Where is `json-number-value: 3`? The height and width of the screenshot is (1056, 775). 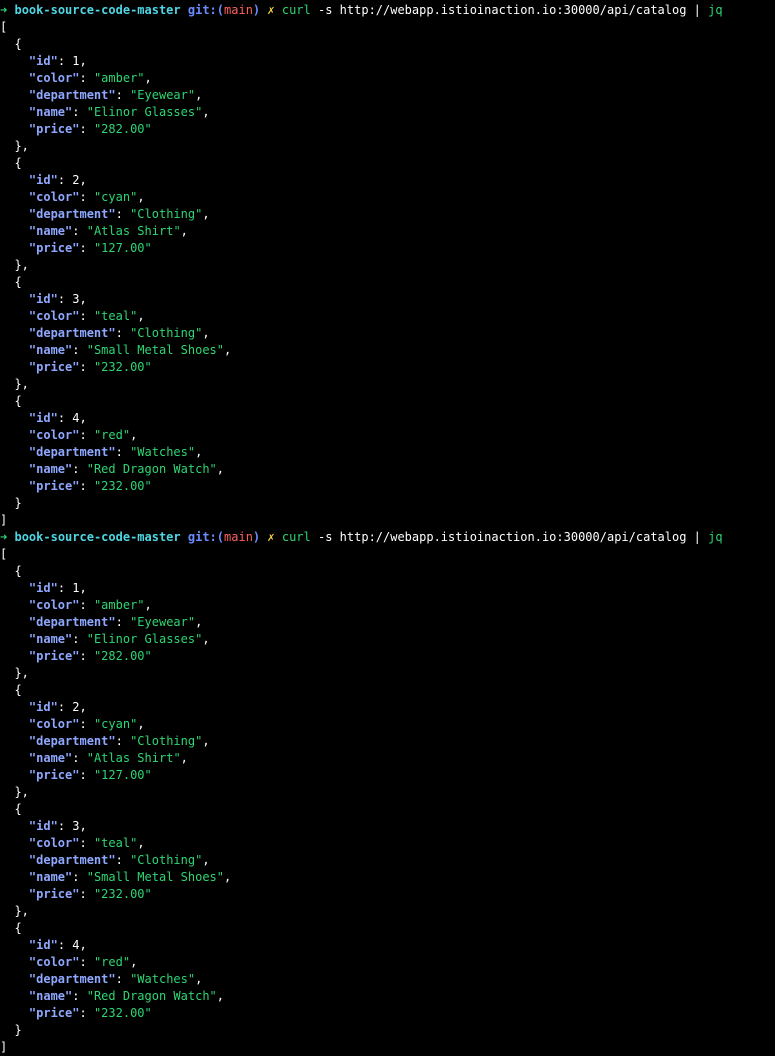
json-number-value: 3 is located at coordinates (76, 826).